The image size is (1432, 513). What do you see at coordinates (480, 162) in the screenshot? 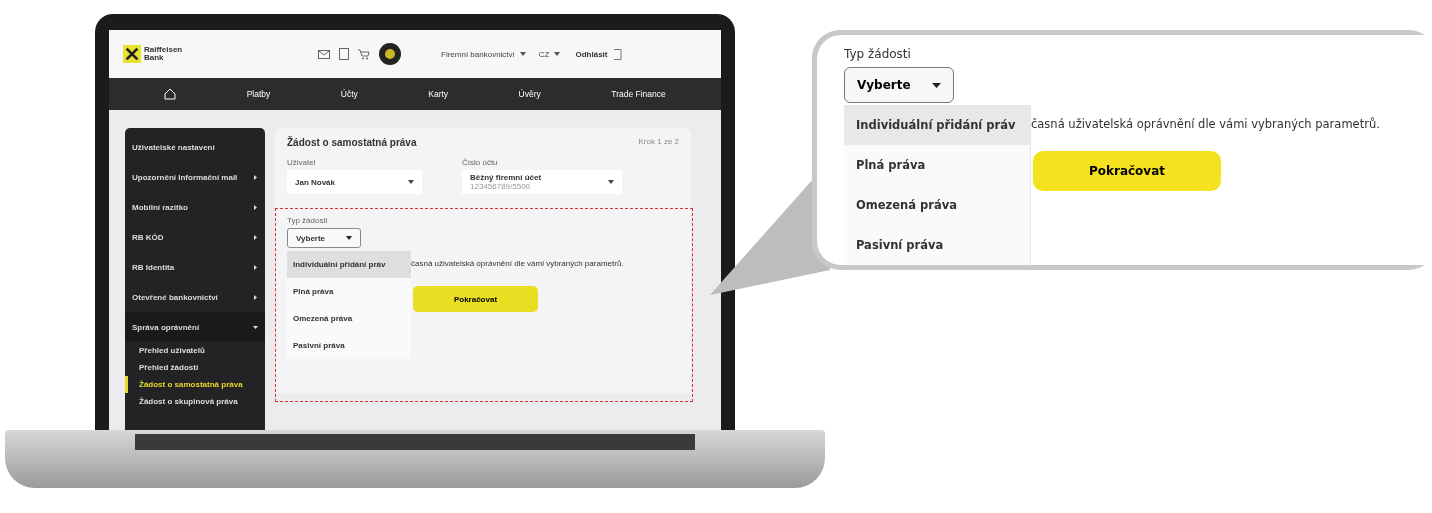
I see `account-label: Číslo účtu` at bounding box center [480, 162].